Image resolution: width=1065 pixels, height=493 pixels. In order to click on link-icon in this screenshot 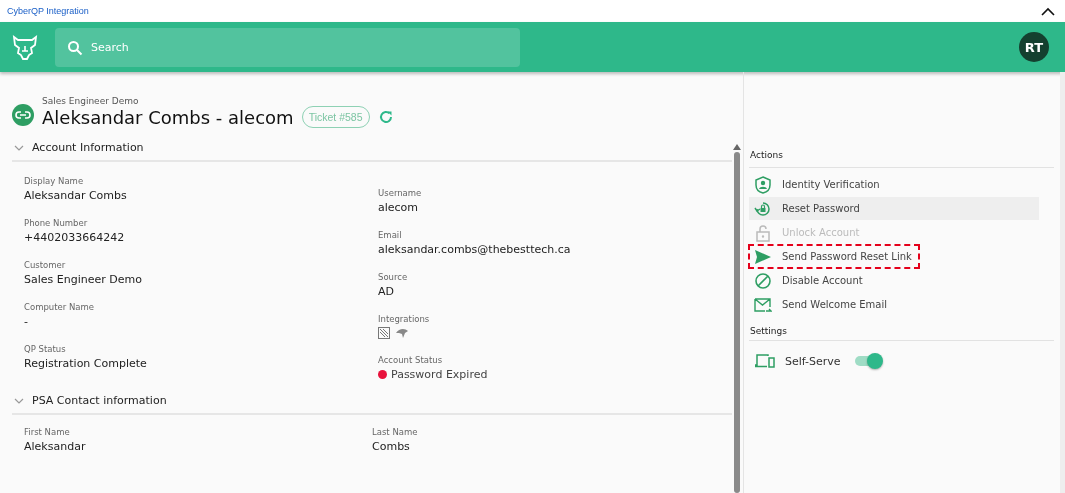, I will do `click(23, 115)`.